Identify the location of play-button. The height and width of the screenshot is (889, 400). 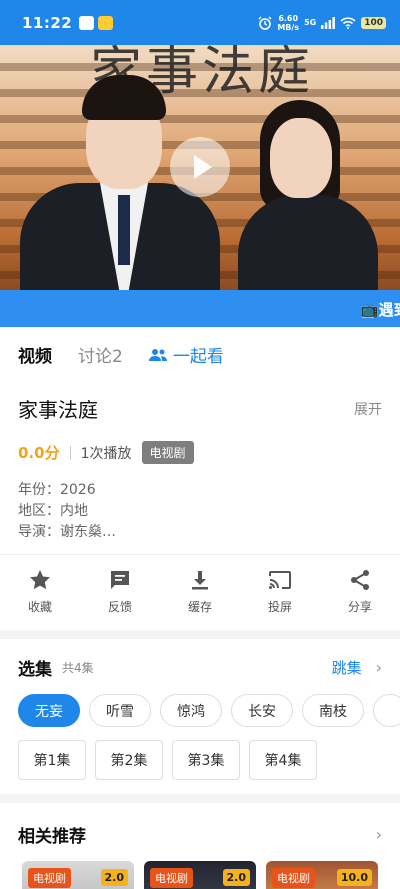
(200, 167).